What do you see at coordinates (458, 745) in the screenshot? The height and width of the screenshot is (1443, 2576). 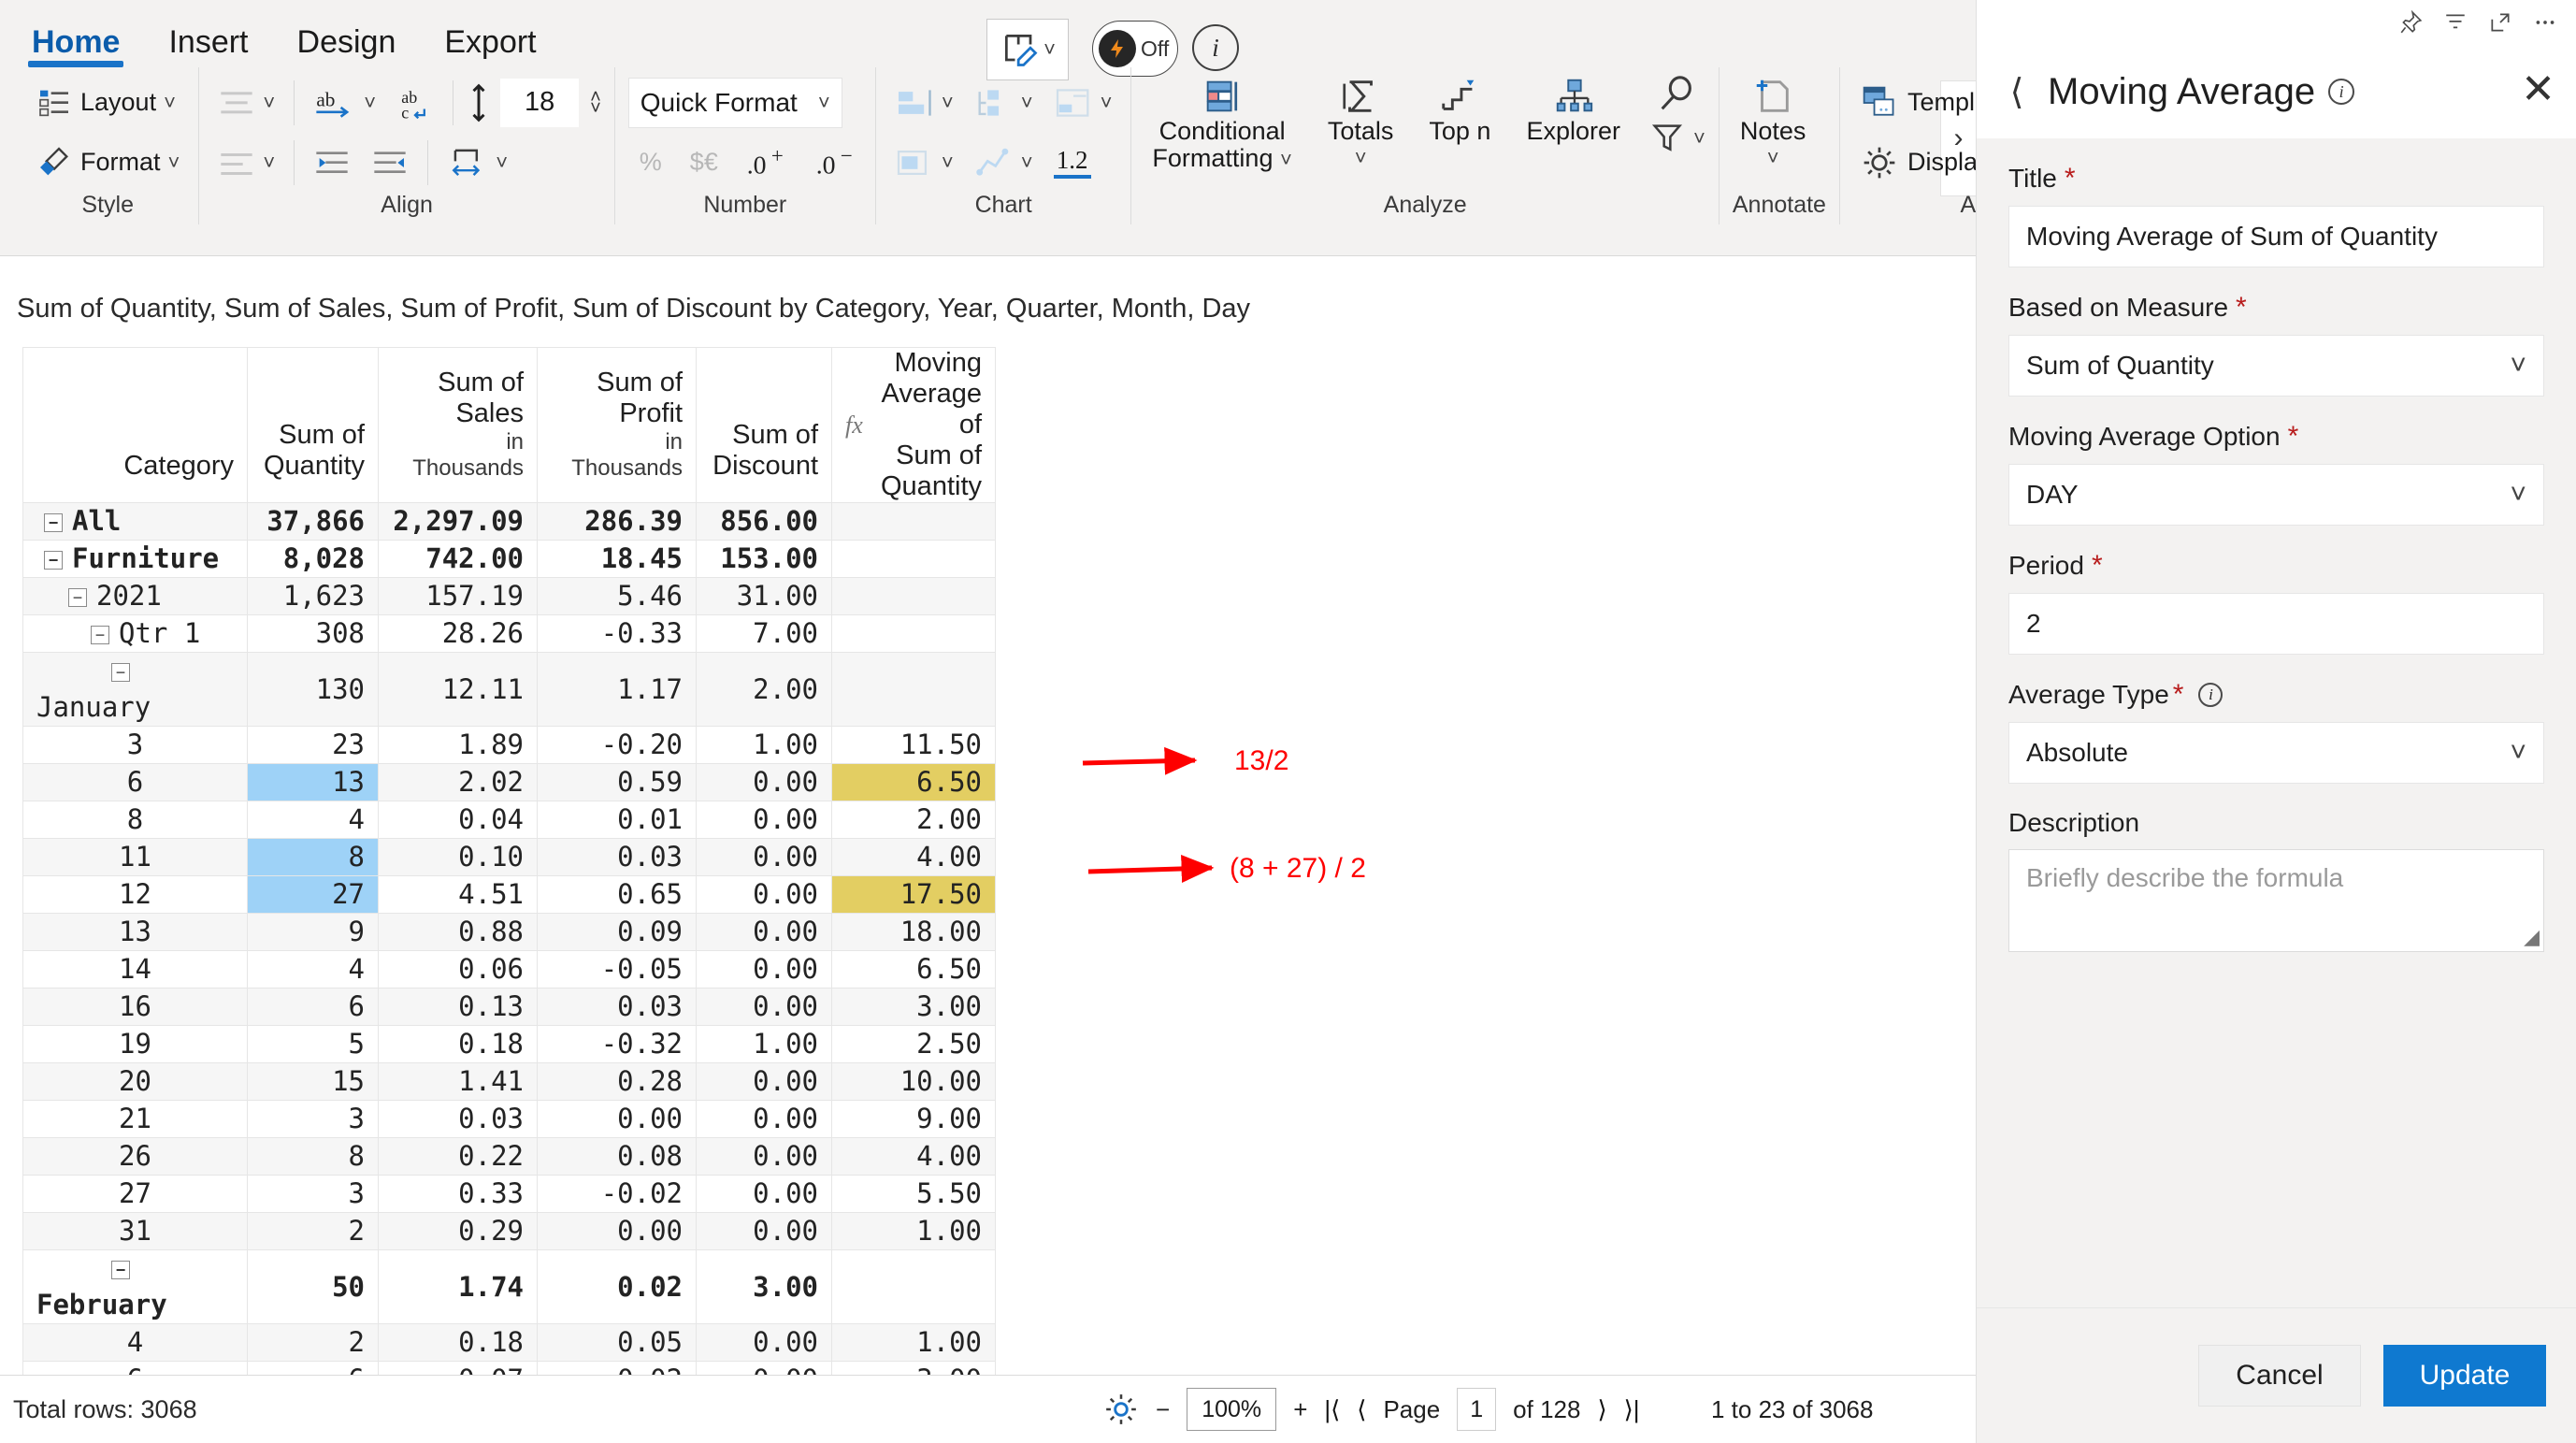 I see `table-cell-sales: 1.89` at bounding box center [458, 745].